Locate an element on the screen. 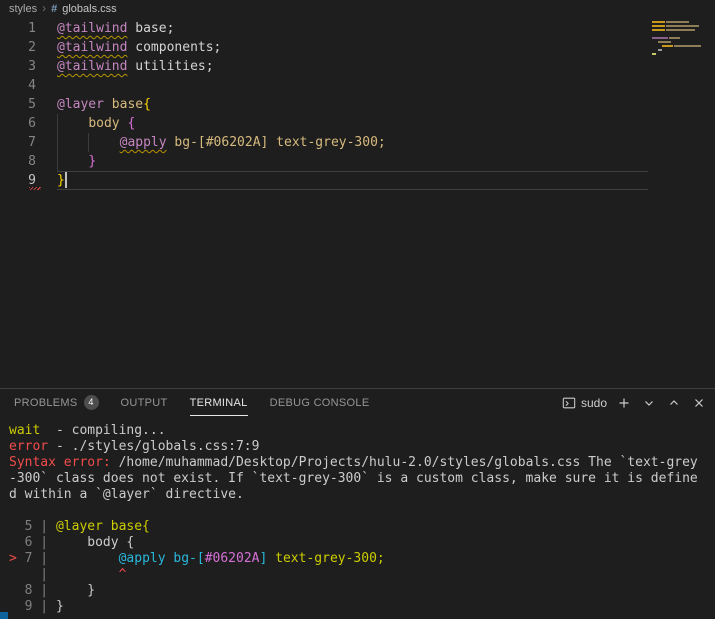  editor-line-4: 4 is located at coordinates (324, 85).